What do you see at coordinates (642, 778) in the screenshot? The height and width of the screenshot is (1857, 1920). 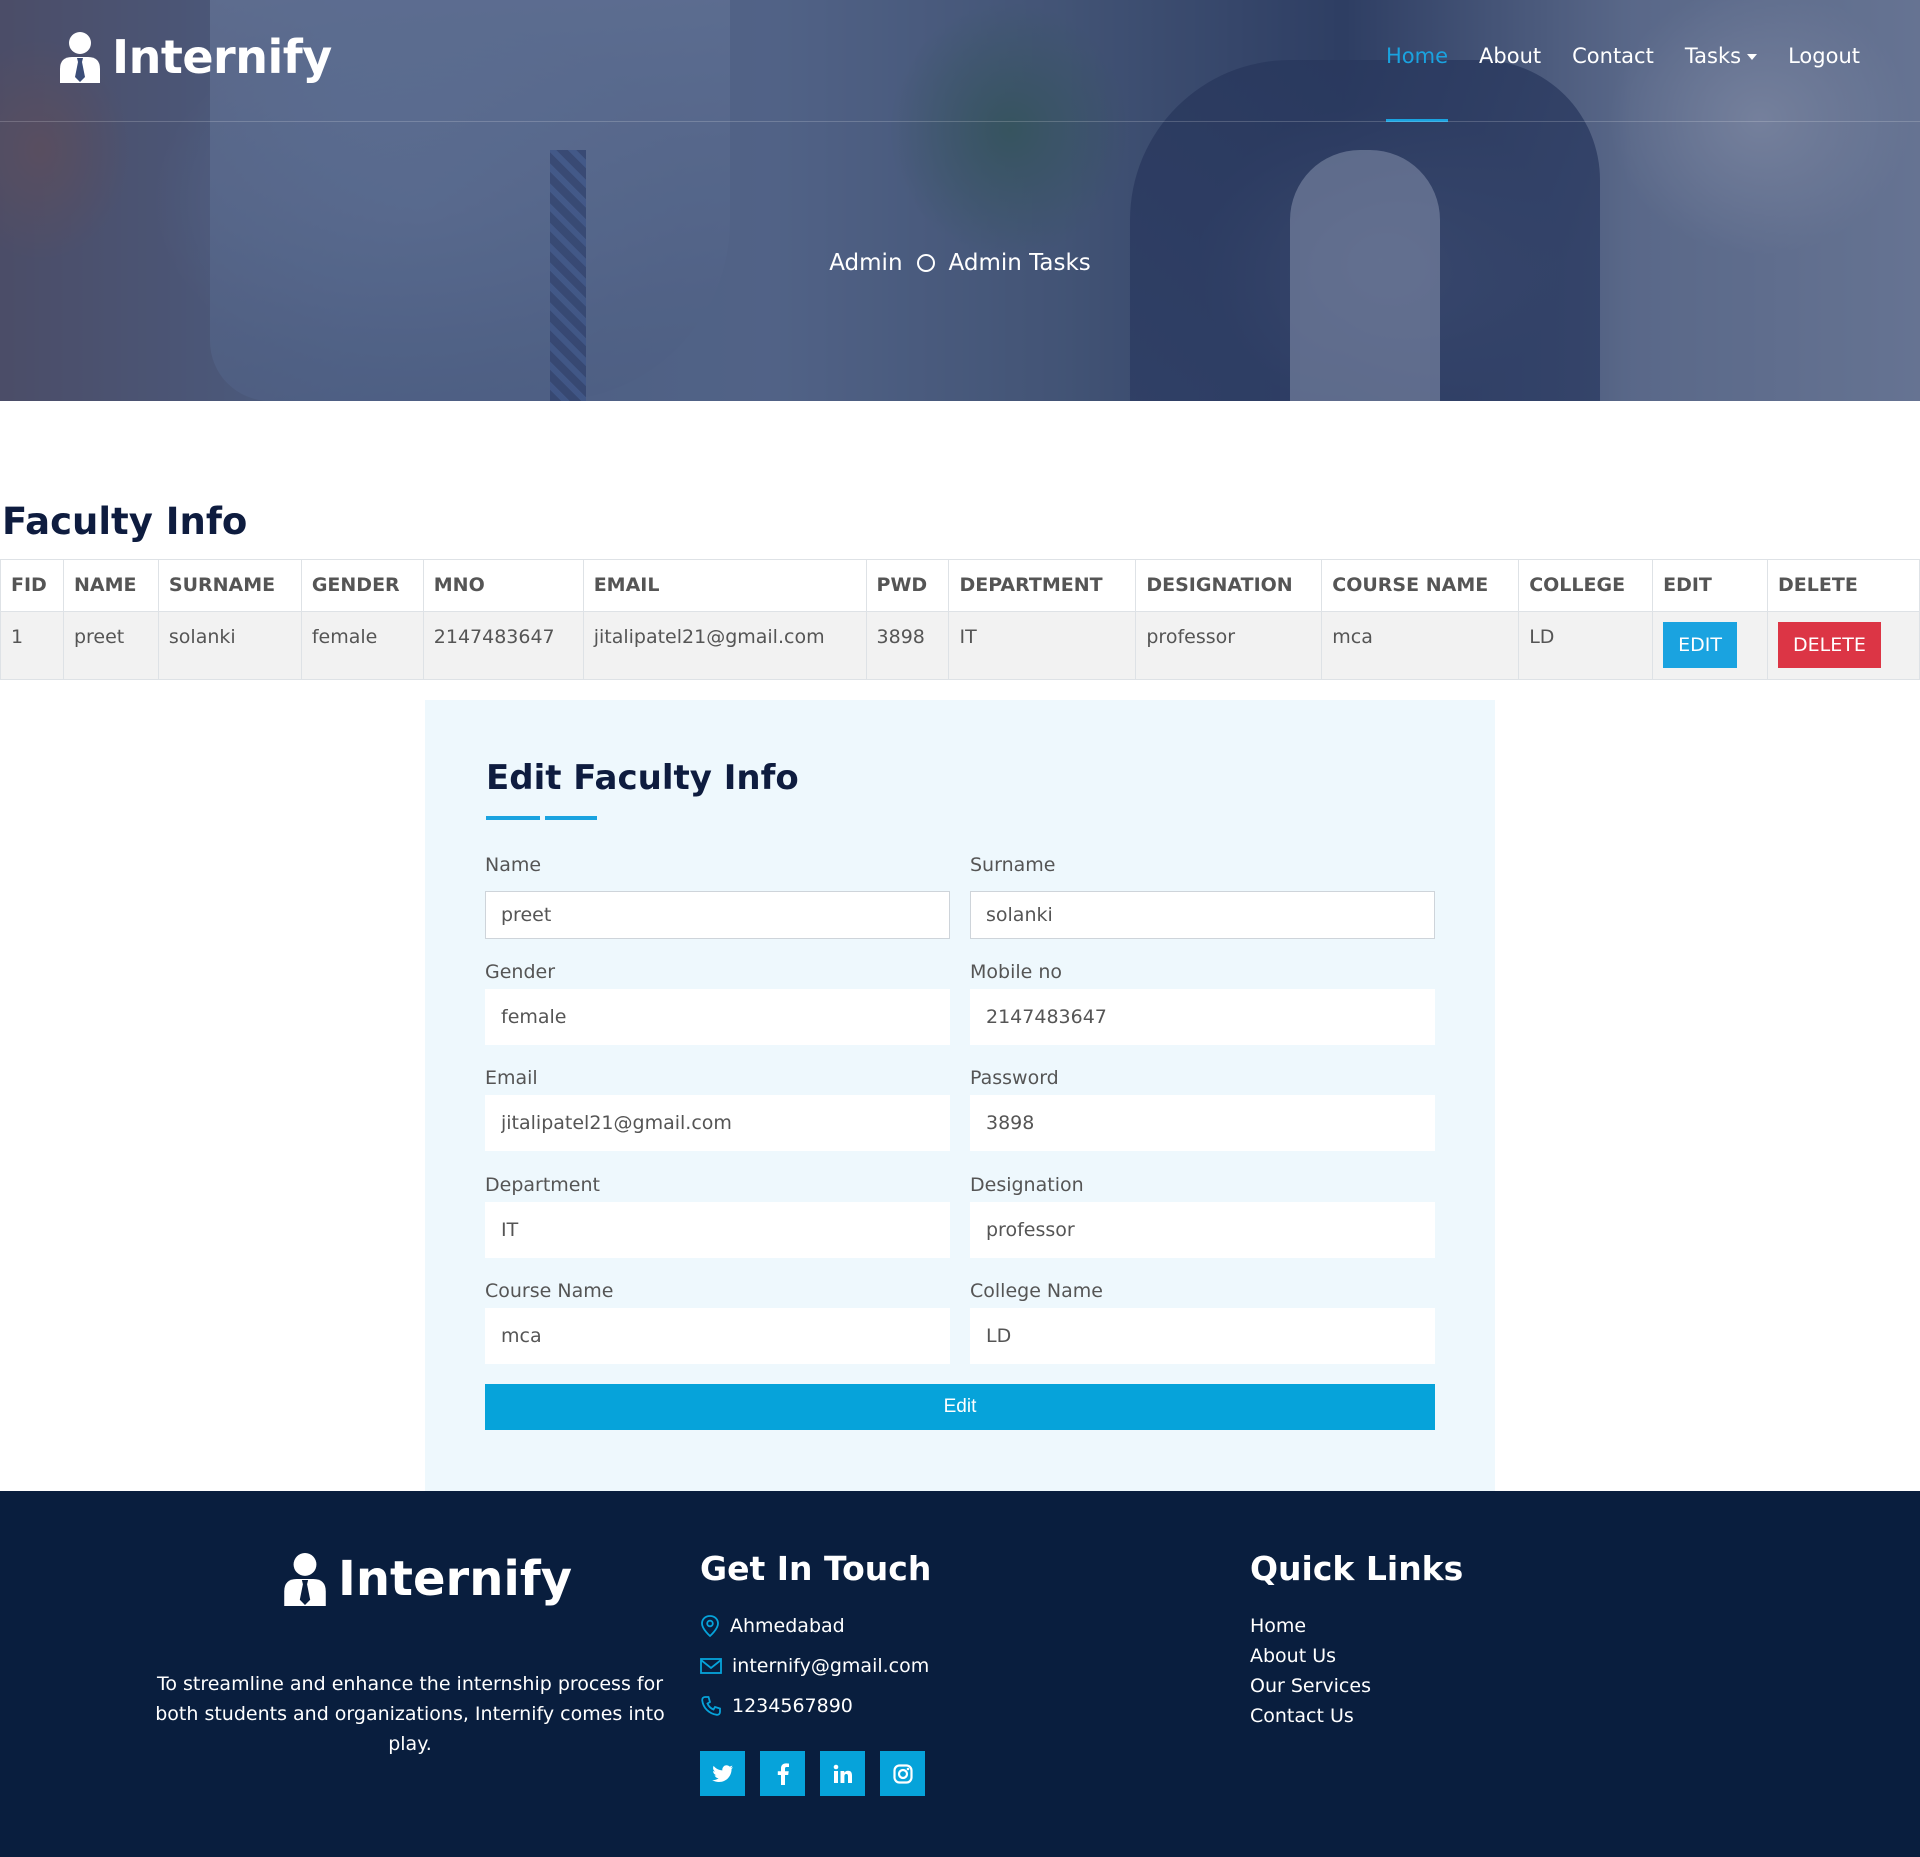 I see `form-title: Edit Faculty Info` at bounding box center [642, 778].